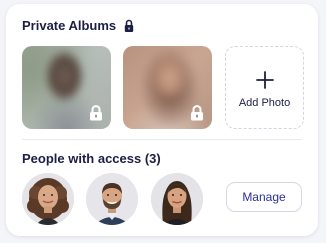 The image size is (326, 243). I want to click on add-photo-label: Add Photo, so click(264, 102).